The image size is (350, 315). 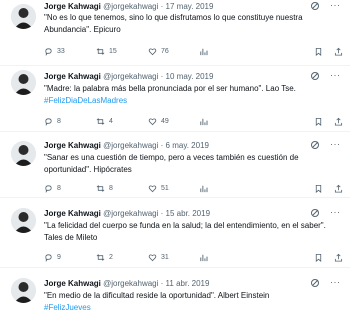 I want to click on retweet-button: 8, so click(x=104, y=188).